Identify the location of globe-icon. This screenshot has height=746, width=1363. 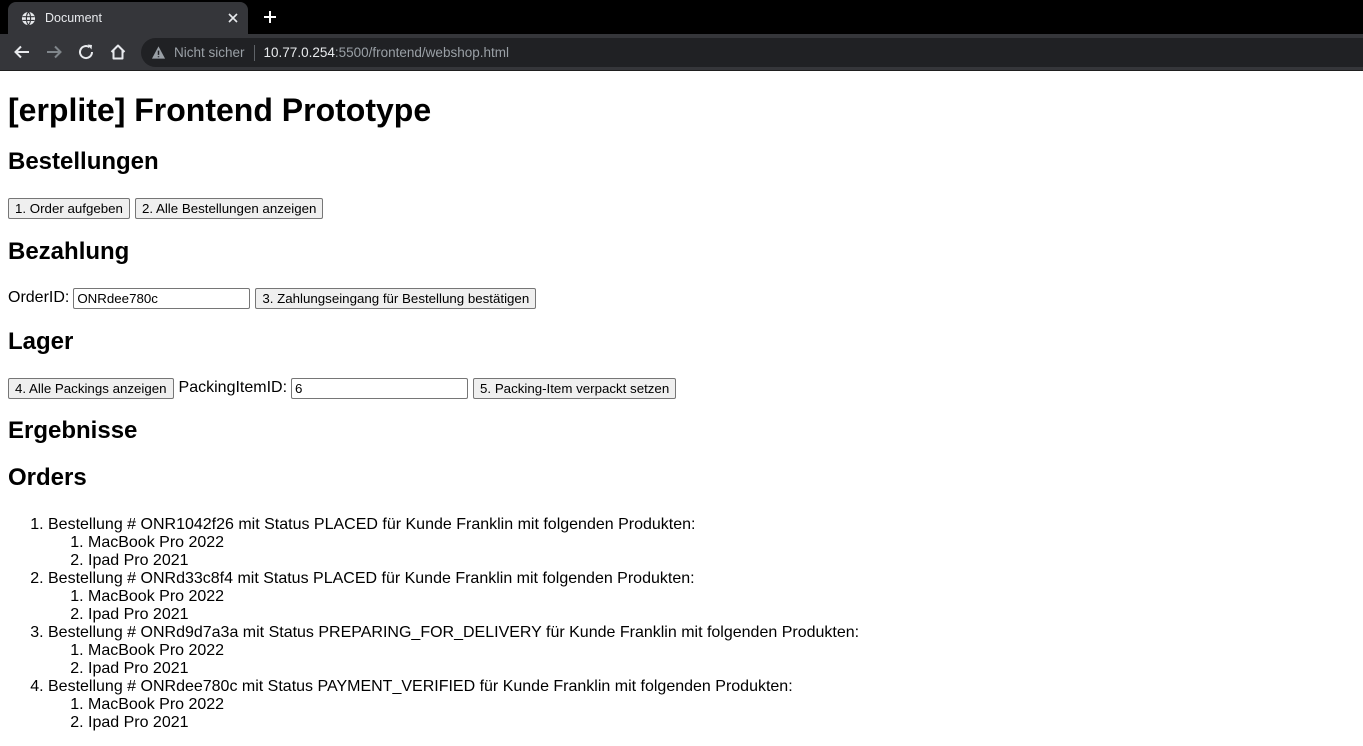
(28, 18).